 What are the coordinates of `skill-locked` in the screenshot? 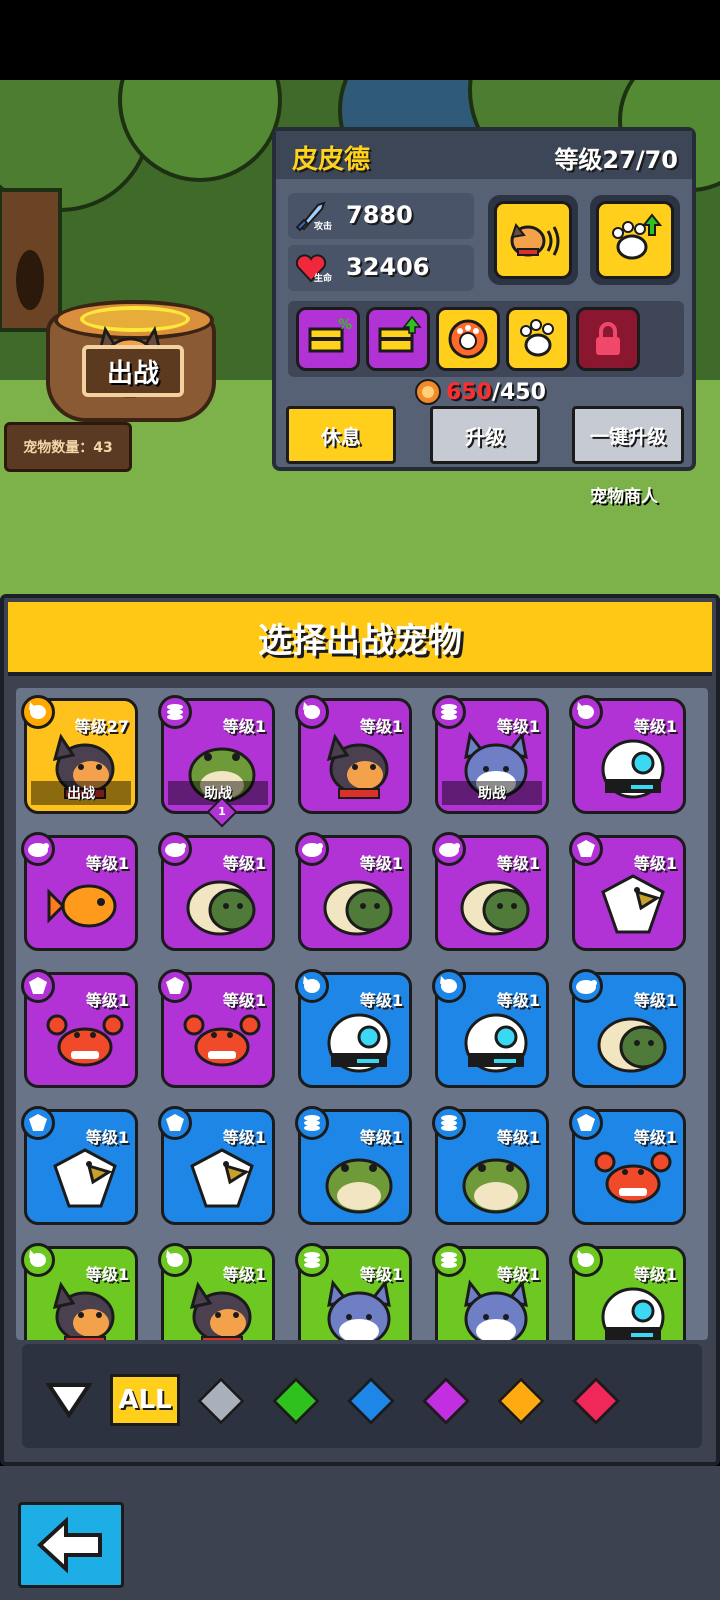 It's located at (608, 339).